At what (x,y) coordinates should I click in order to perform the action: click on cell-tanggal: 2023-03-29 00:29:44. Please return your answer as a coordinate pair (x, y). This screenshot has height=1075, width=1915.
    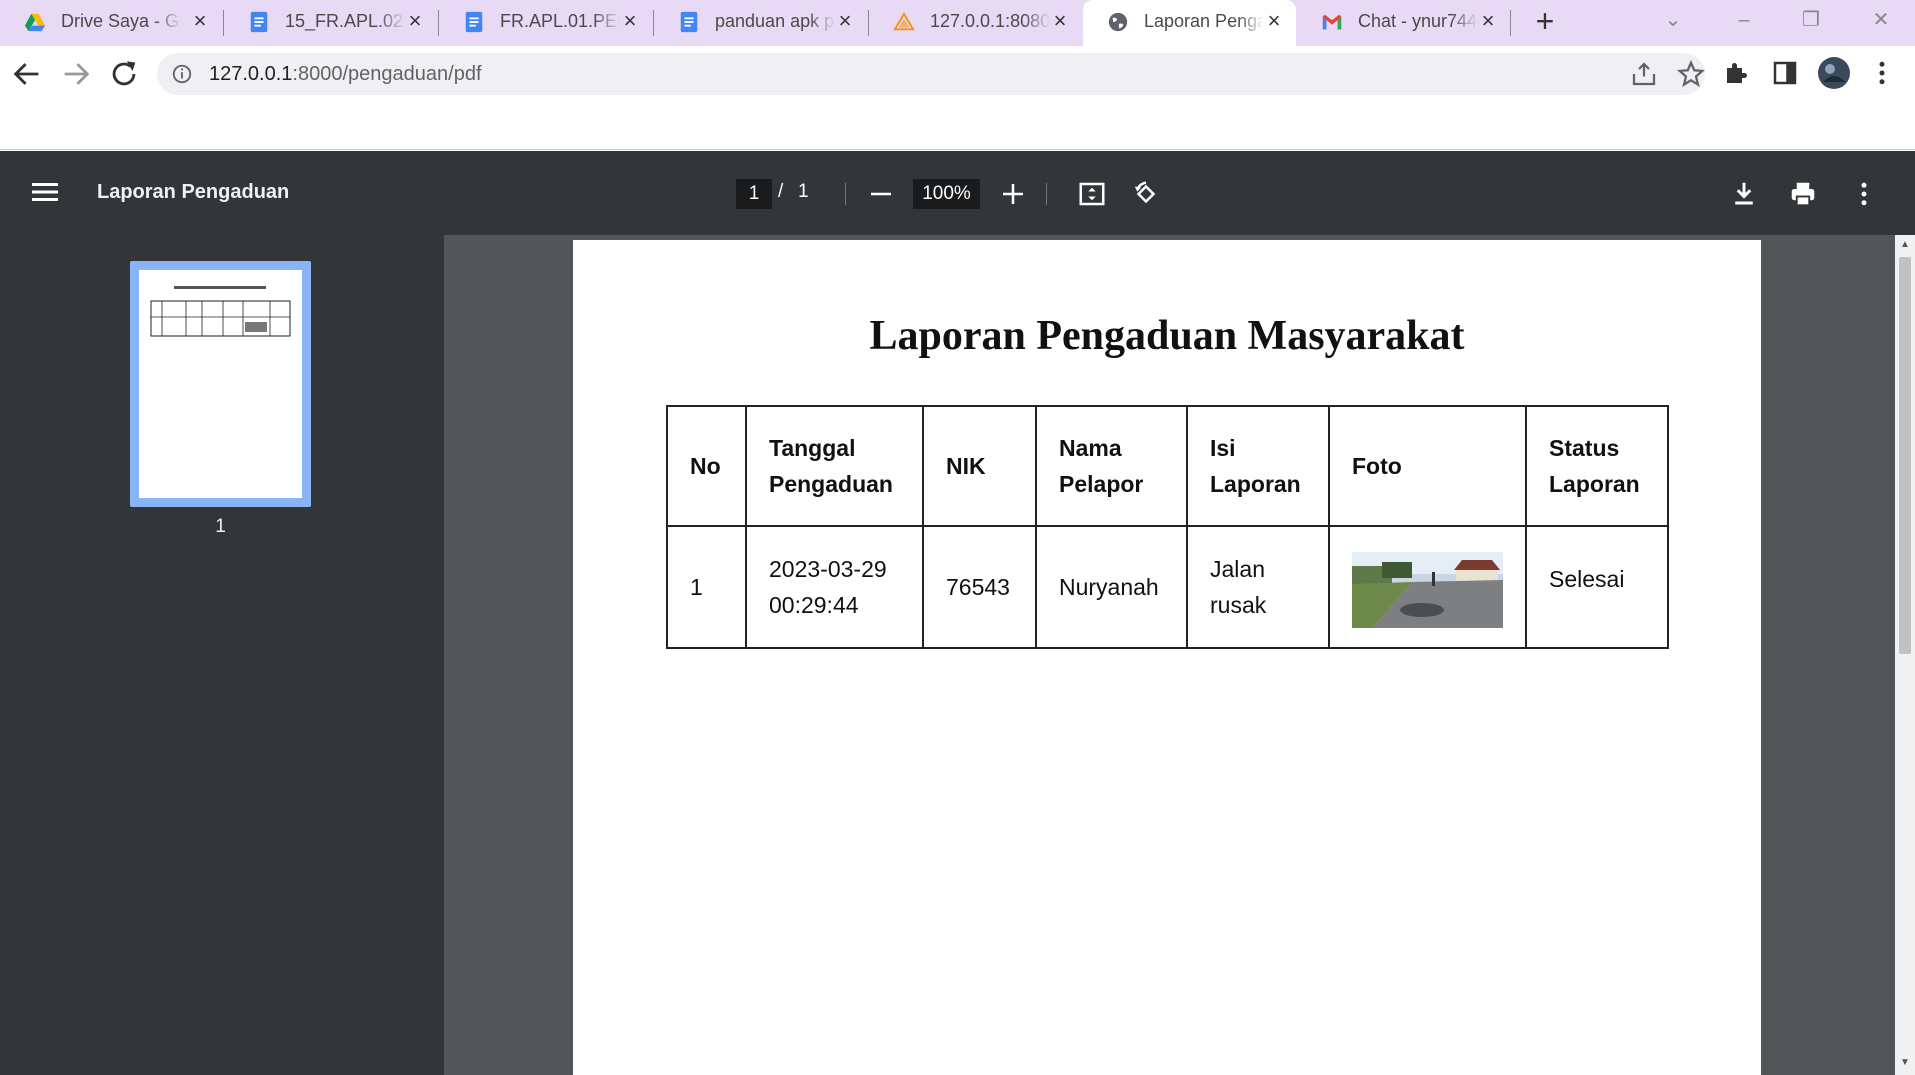
    Looking at the image, I should click on (834, 587).